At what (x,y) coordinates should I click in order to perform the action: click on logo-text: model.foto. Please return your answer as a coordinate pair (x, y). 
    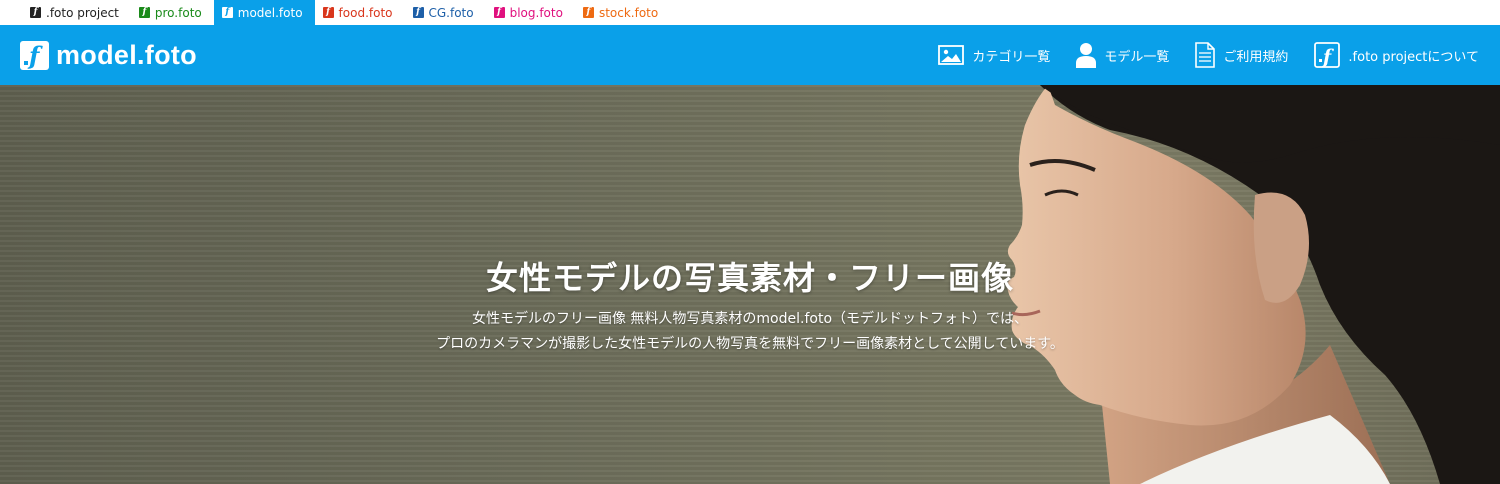
    Looking at the image, I should click on (126, 54).